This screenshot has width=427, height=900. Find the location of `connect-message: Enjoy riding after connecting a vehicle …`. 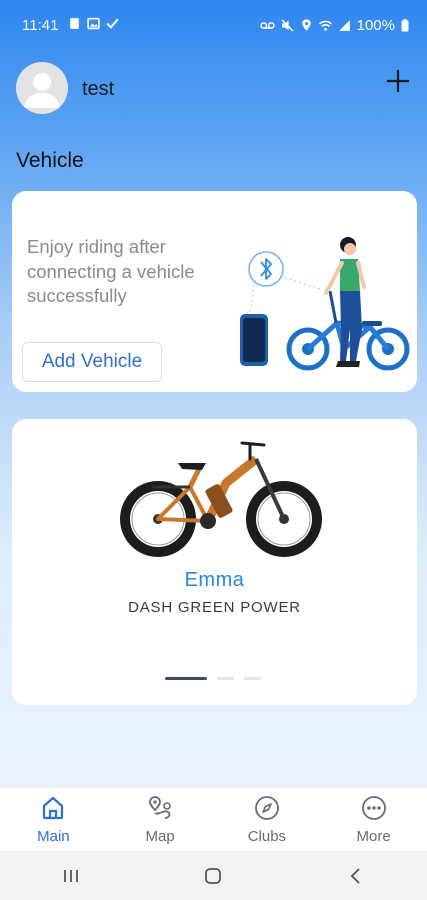

connect-message: Enjoy riding after connecting a vehicle … is located at coordinates (111, 271).